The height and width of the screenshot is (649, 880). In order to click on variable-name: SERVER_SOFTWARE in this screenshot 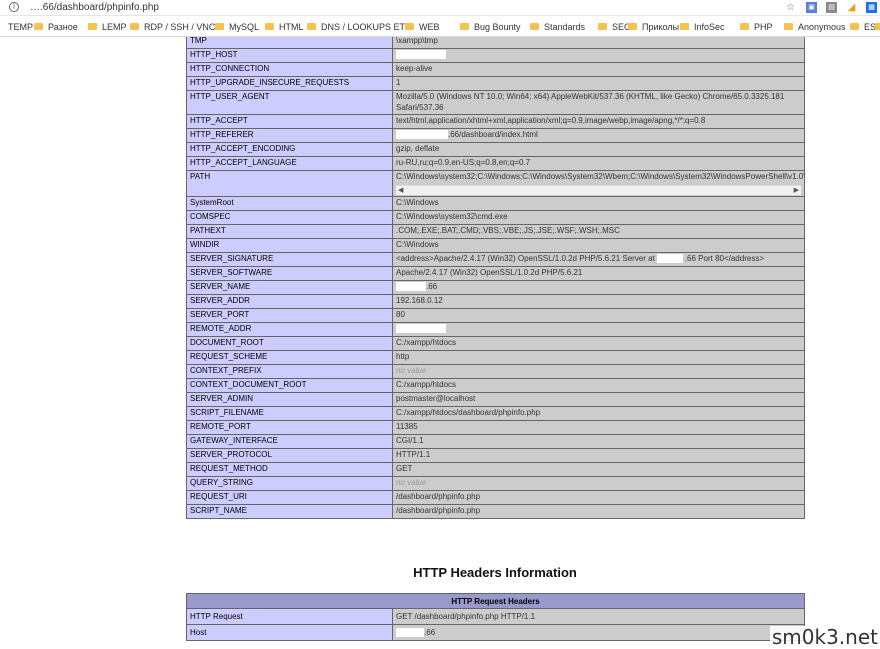, I will do `click(289, 273)`.